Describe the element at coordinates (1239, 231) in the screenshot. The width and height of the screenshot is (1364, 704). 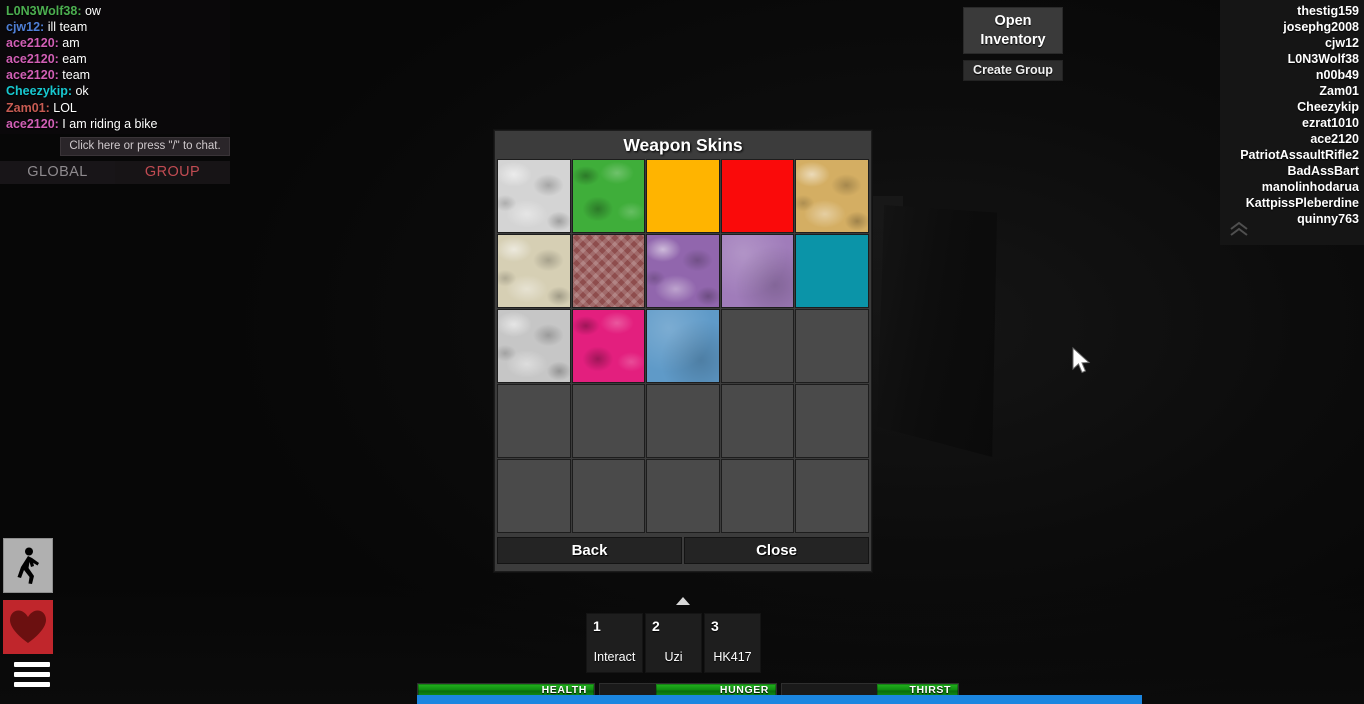
I see `chevron-double-up-icon` at that location.